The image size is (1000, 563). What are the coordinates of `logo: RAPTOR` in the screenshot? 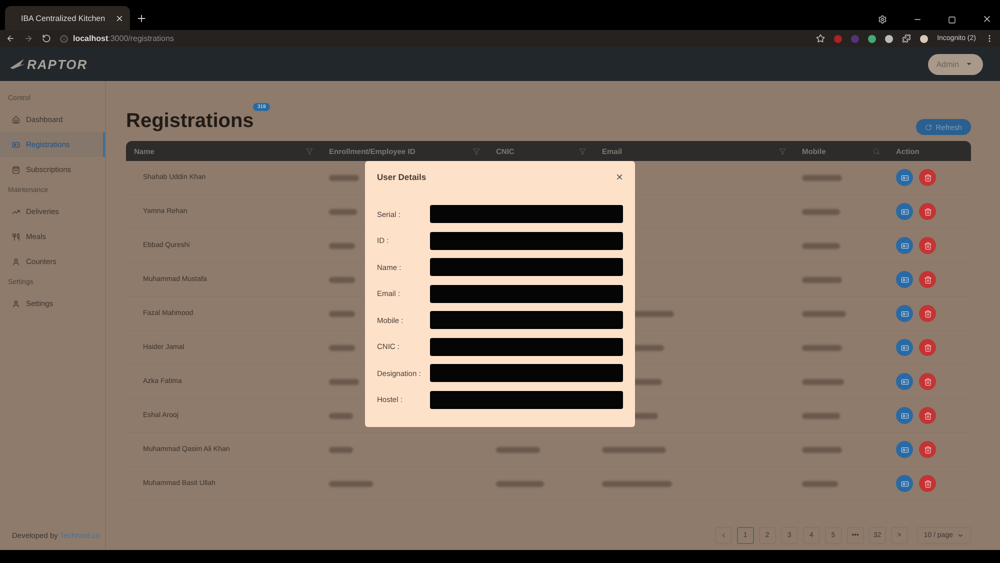 It's located at (48, 64).